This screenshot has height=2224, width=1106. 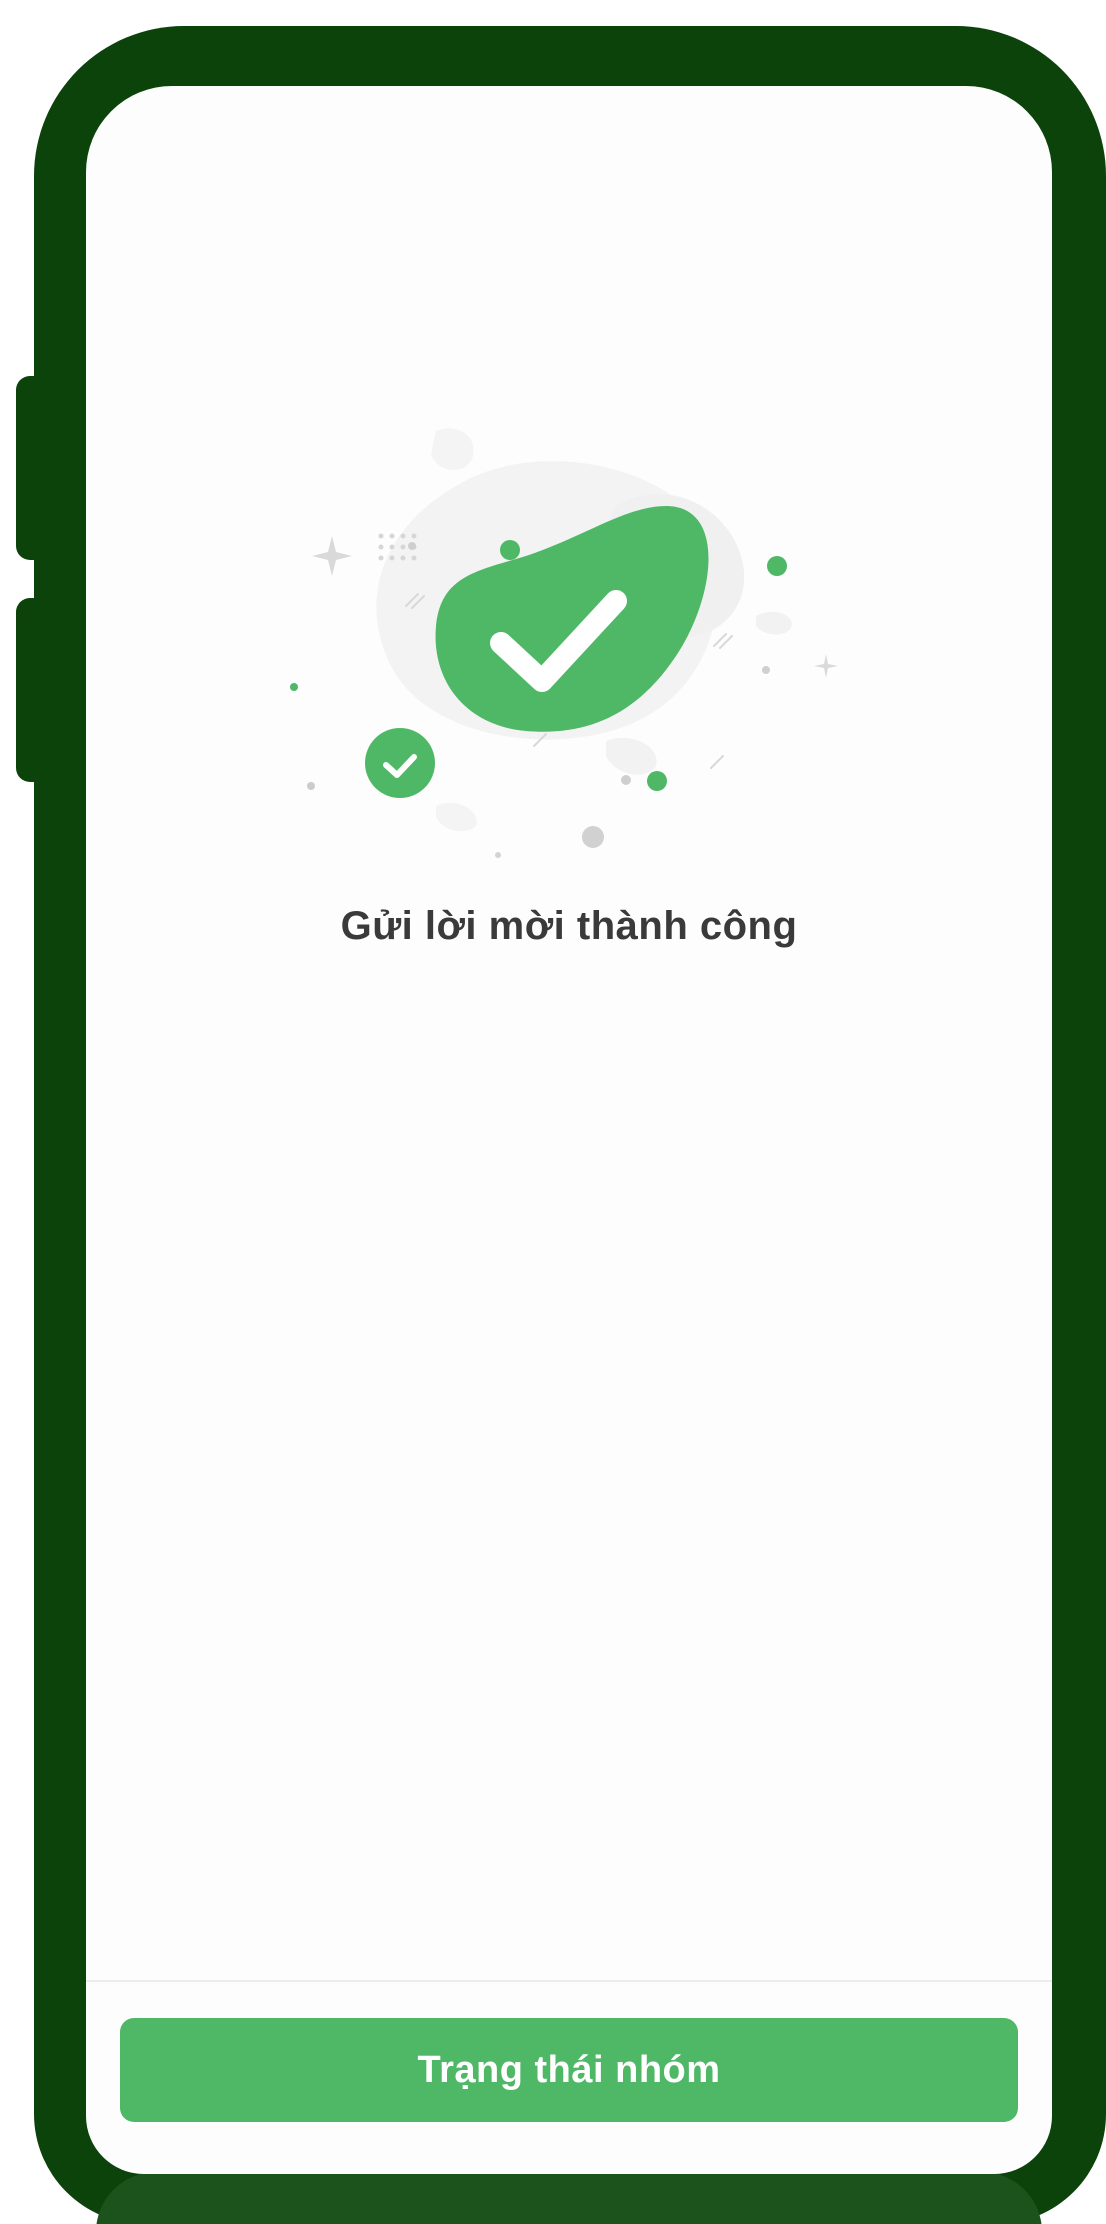 I want to click on success-checkmark-icon, so click(x=564, y=643).